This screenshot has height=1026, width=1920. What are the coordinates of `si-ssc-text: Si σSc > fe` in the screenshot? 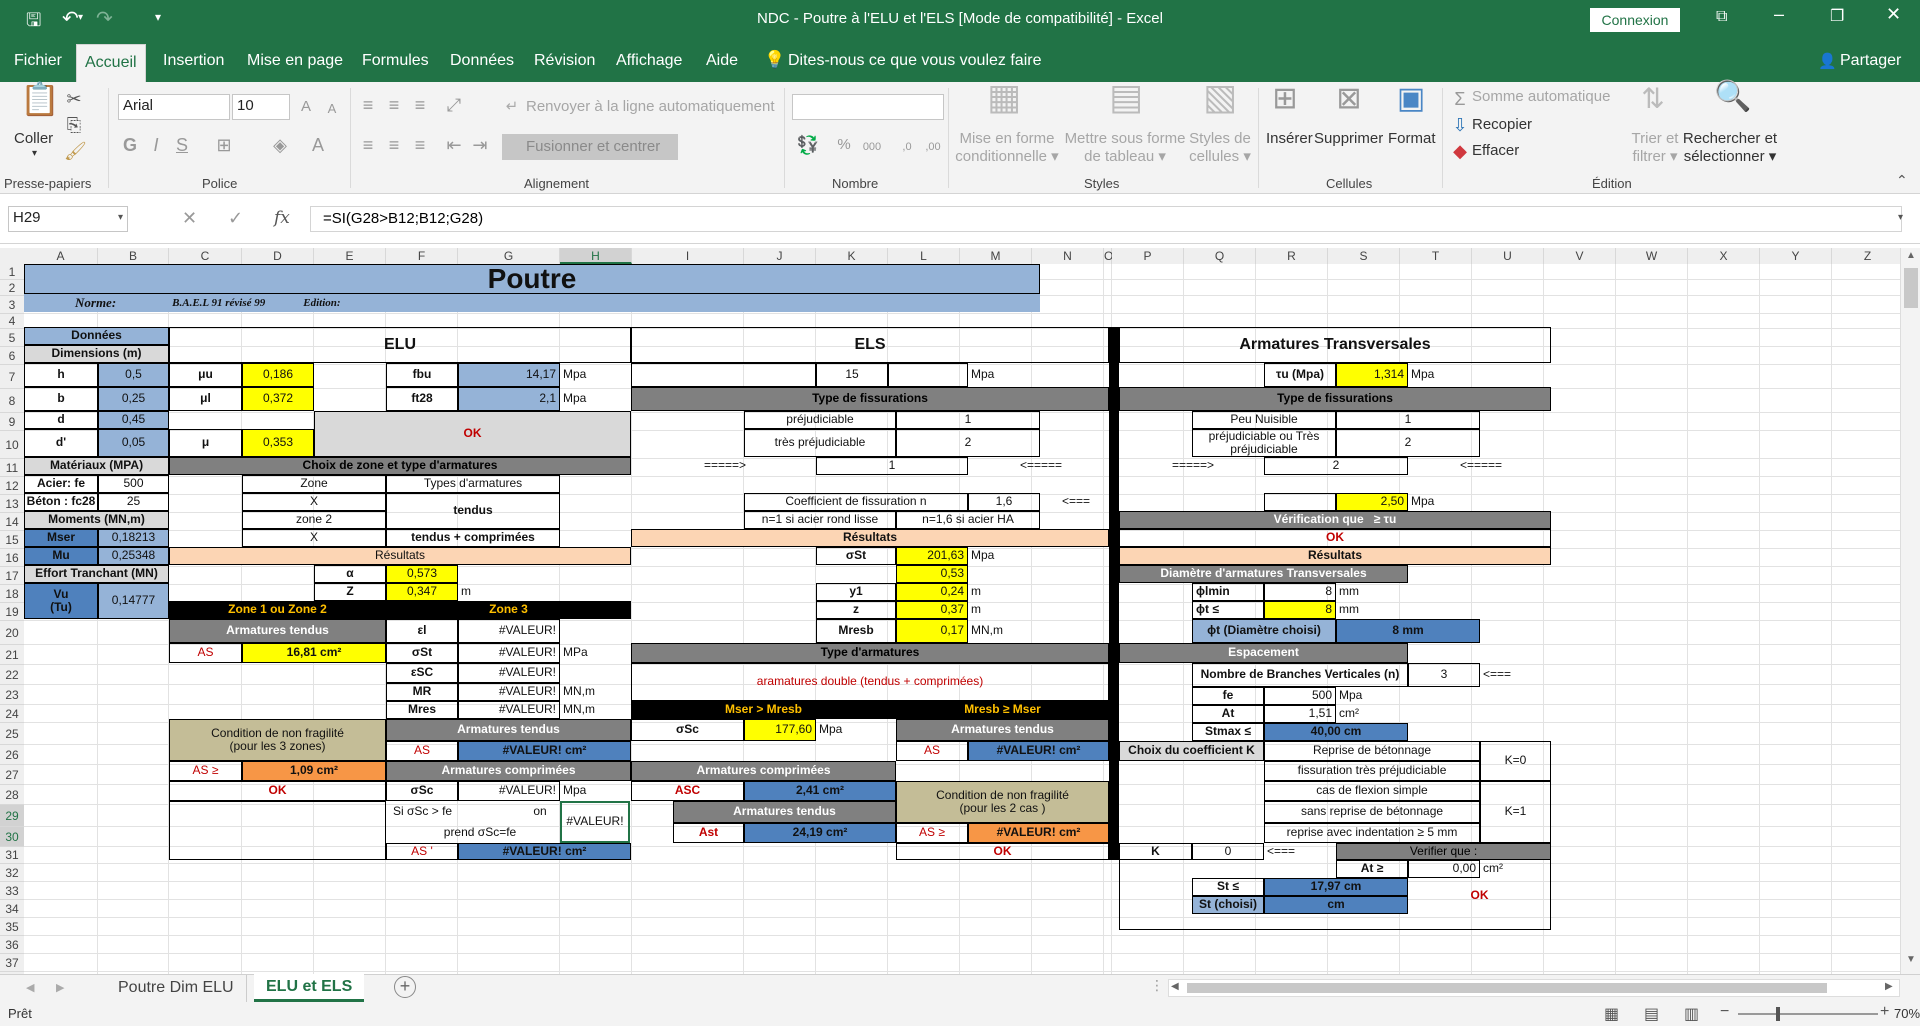 It's located at (433, 812).